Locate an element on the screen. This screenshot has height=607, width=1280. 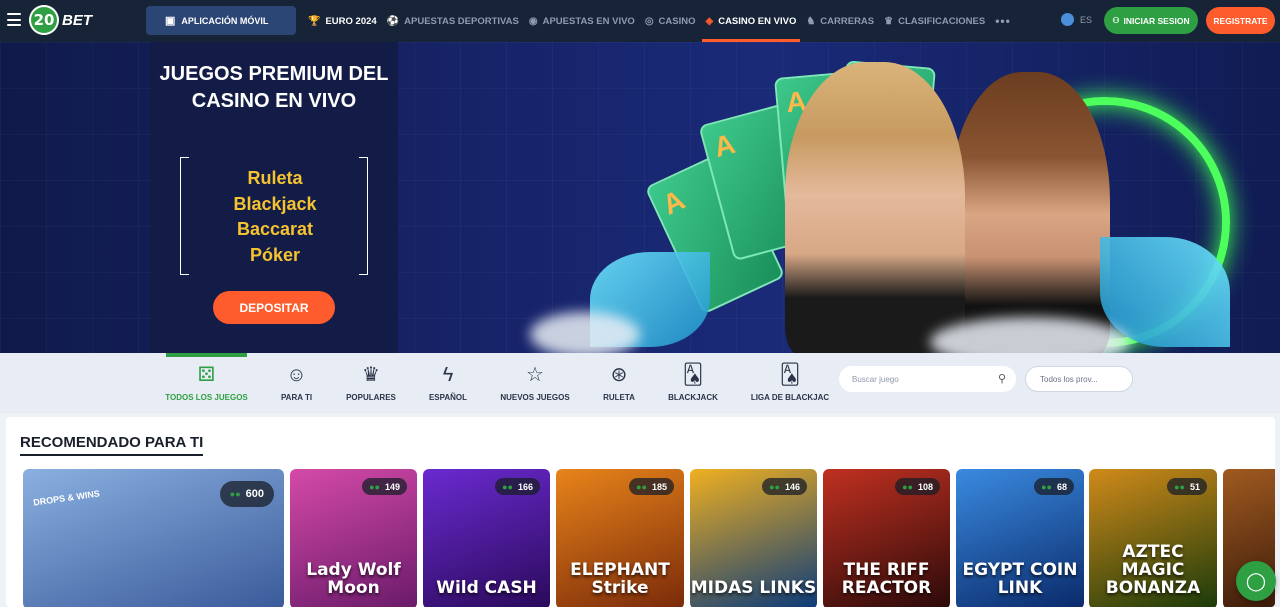
nav-item-label: CLASIFICACIONES is located at coordinates (942, 21).